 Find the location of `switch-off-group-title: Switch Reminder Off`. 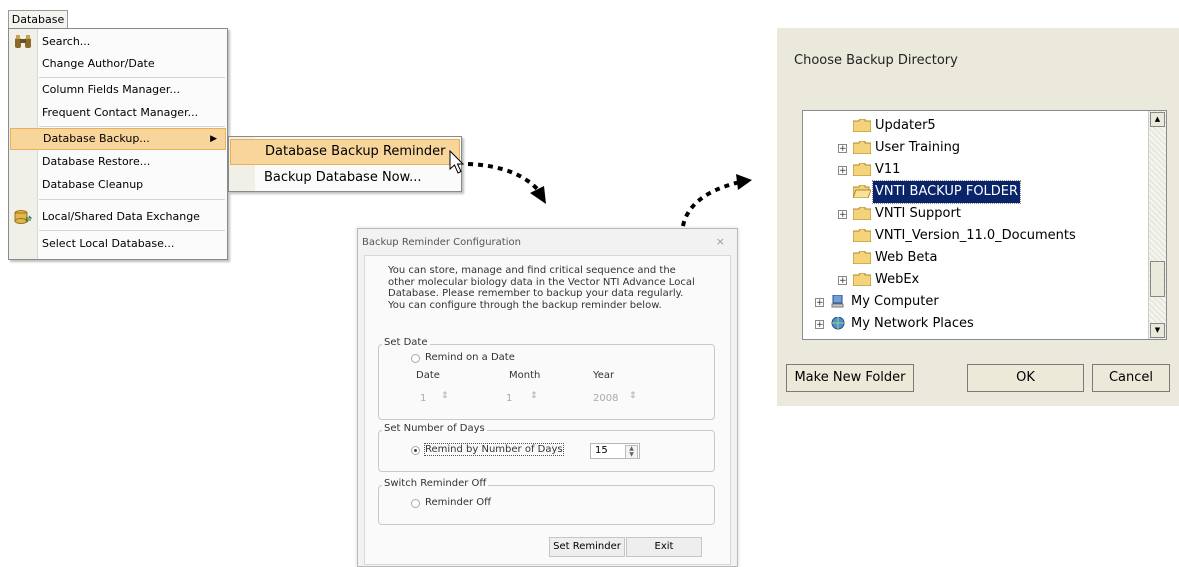

switch-off-group-title: Switch Reminder Off is located at coordinates (435, 483).